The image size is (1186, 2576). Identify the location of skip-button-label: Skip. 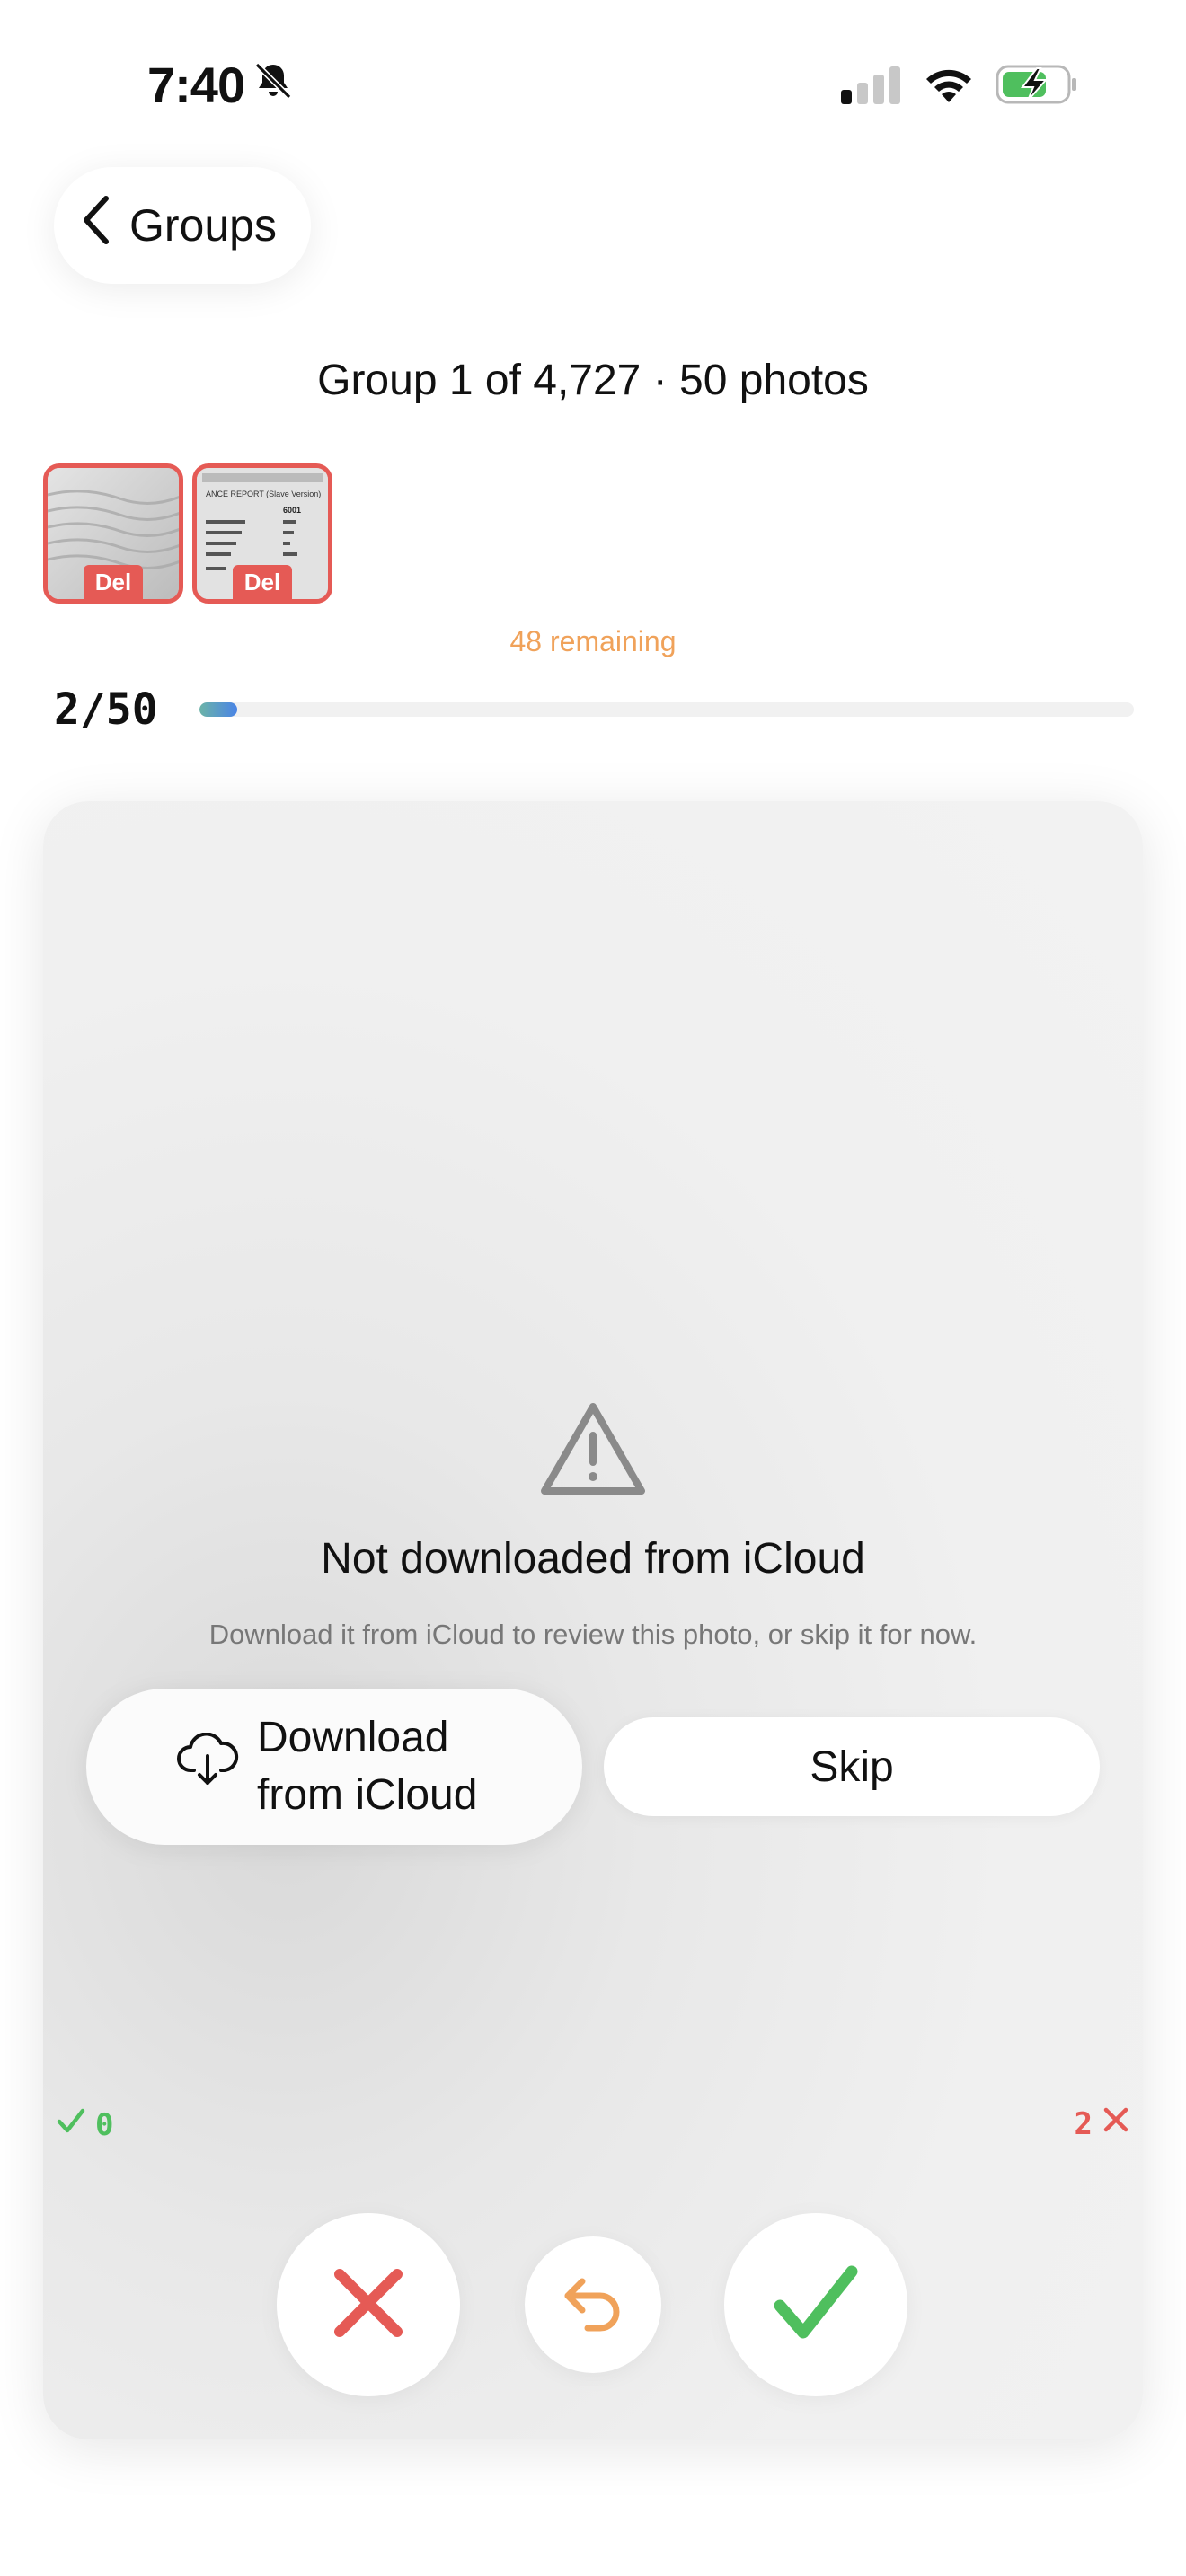
(852, 1766).